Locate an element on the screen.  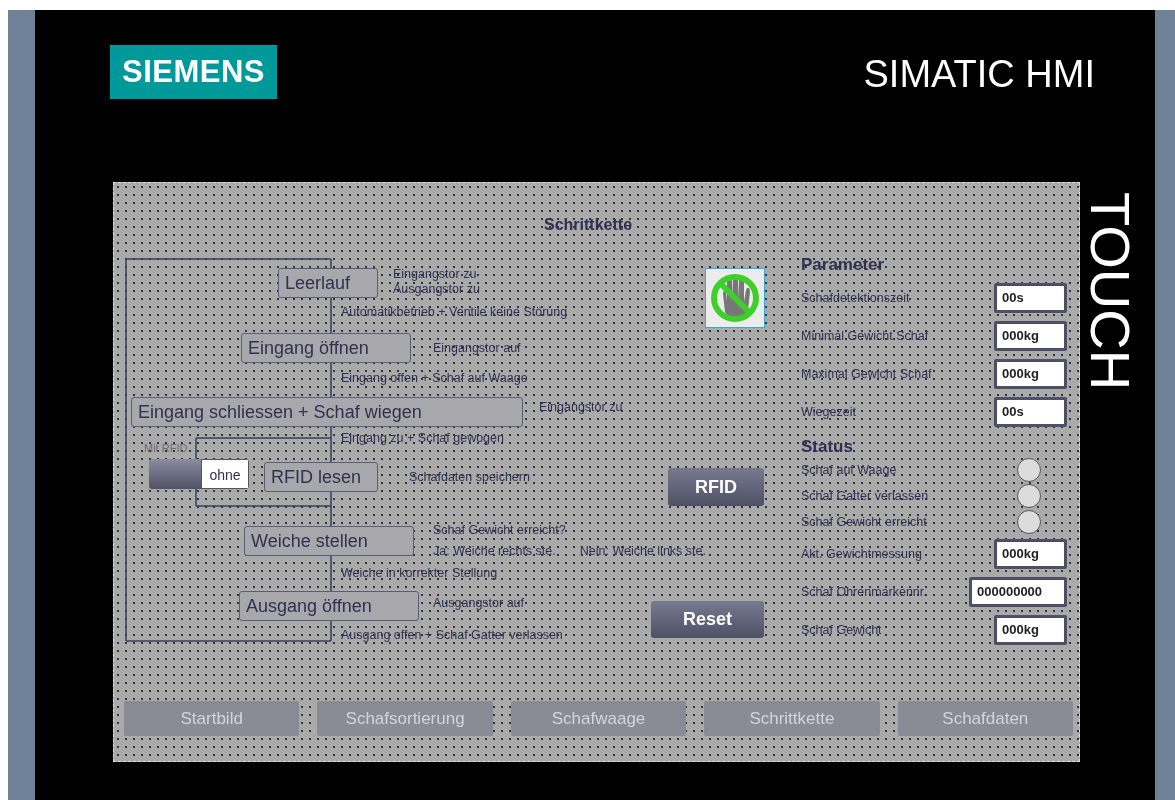
touch-label: TOUCH is located at coordinates (1109, 291).